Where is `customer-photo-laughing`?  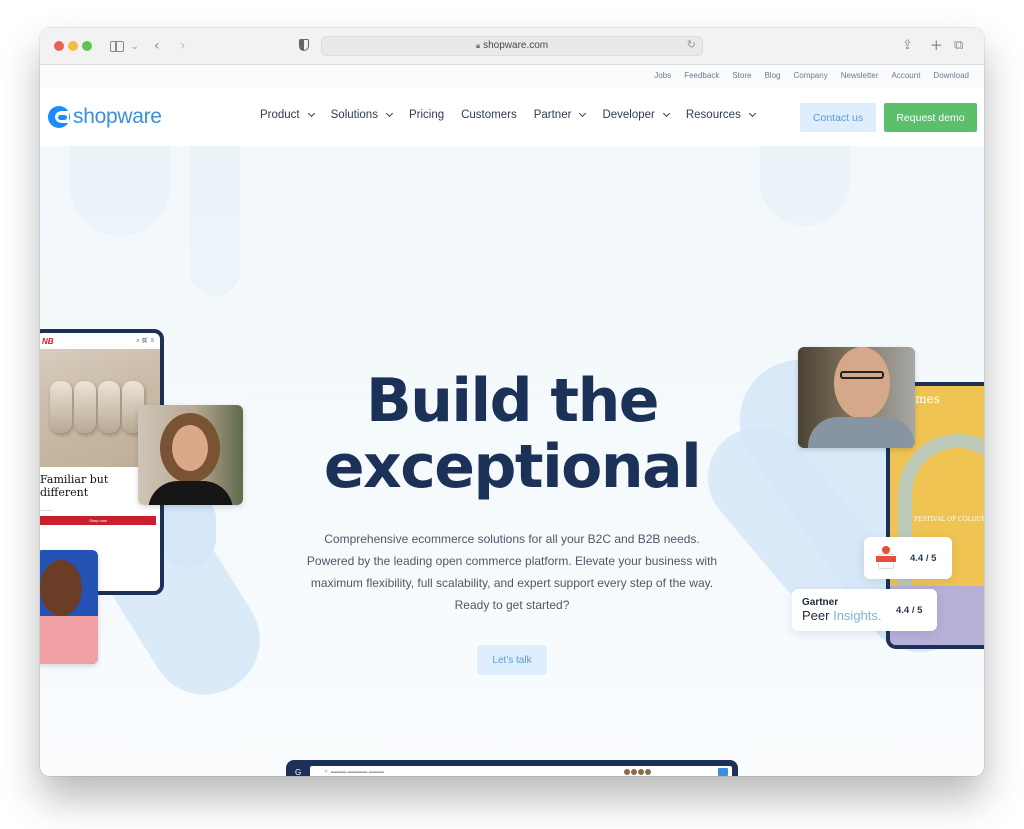
customer-photo-laughing is located at coordinates (69, 607).